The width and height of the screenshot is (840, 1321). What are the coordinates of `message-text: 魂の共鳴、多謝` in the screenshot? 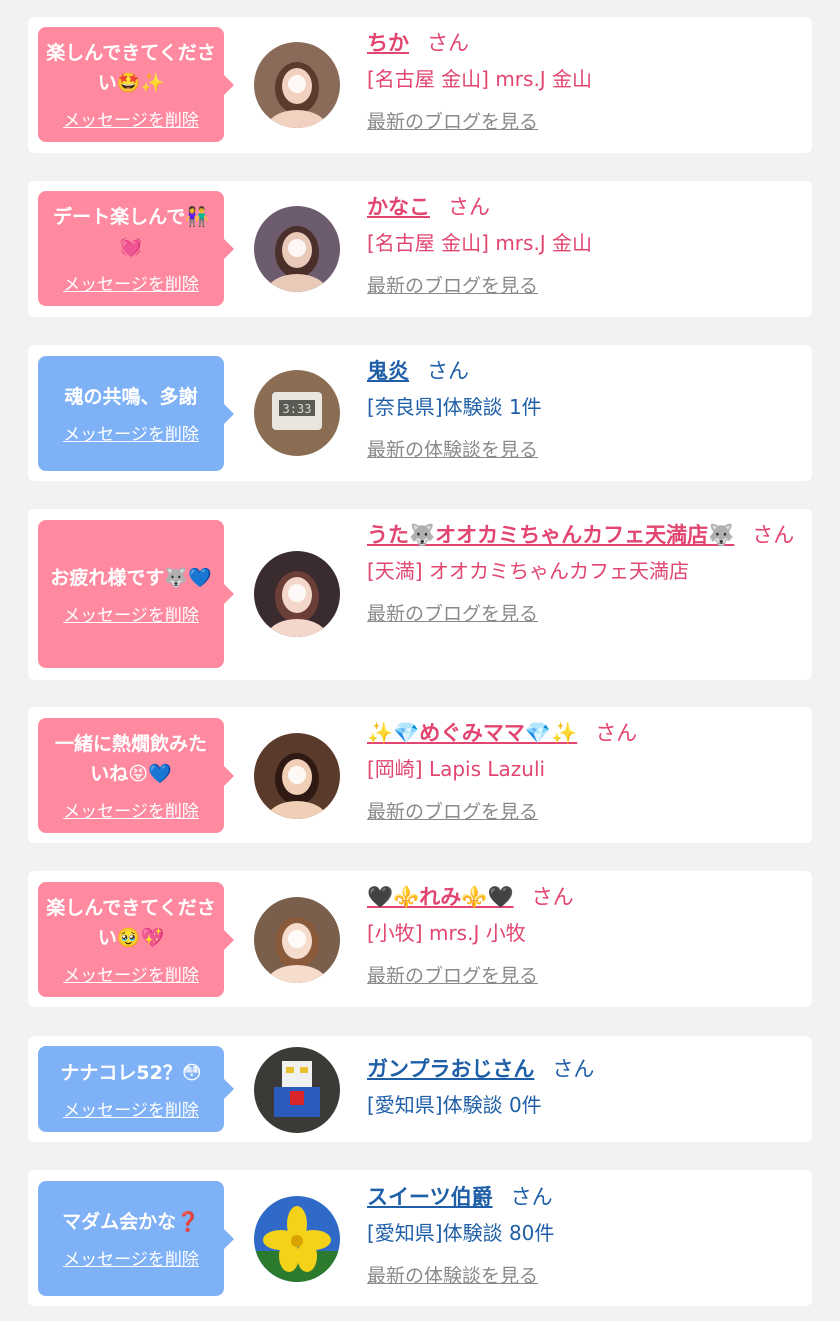 It's located at (131, 397).